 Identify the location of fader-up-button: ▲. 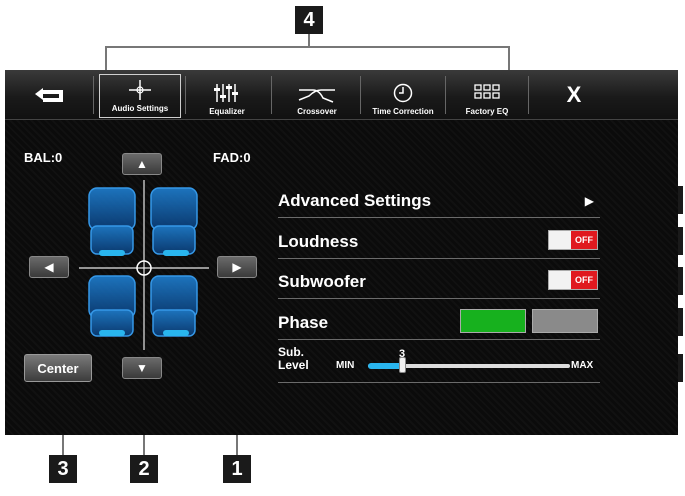
(142, 164).